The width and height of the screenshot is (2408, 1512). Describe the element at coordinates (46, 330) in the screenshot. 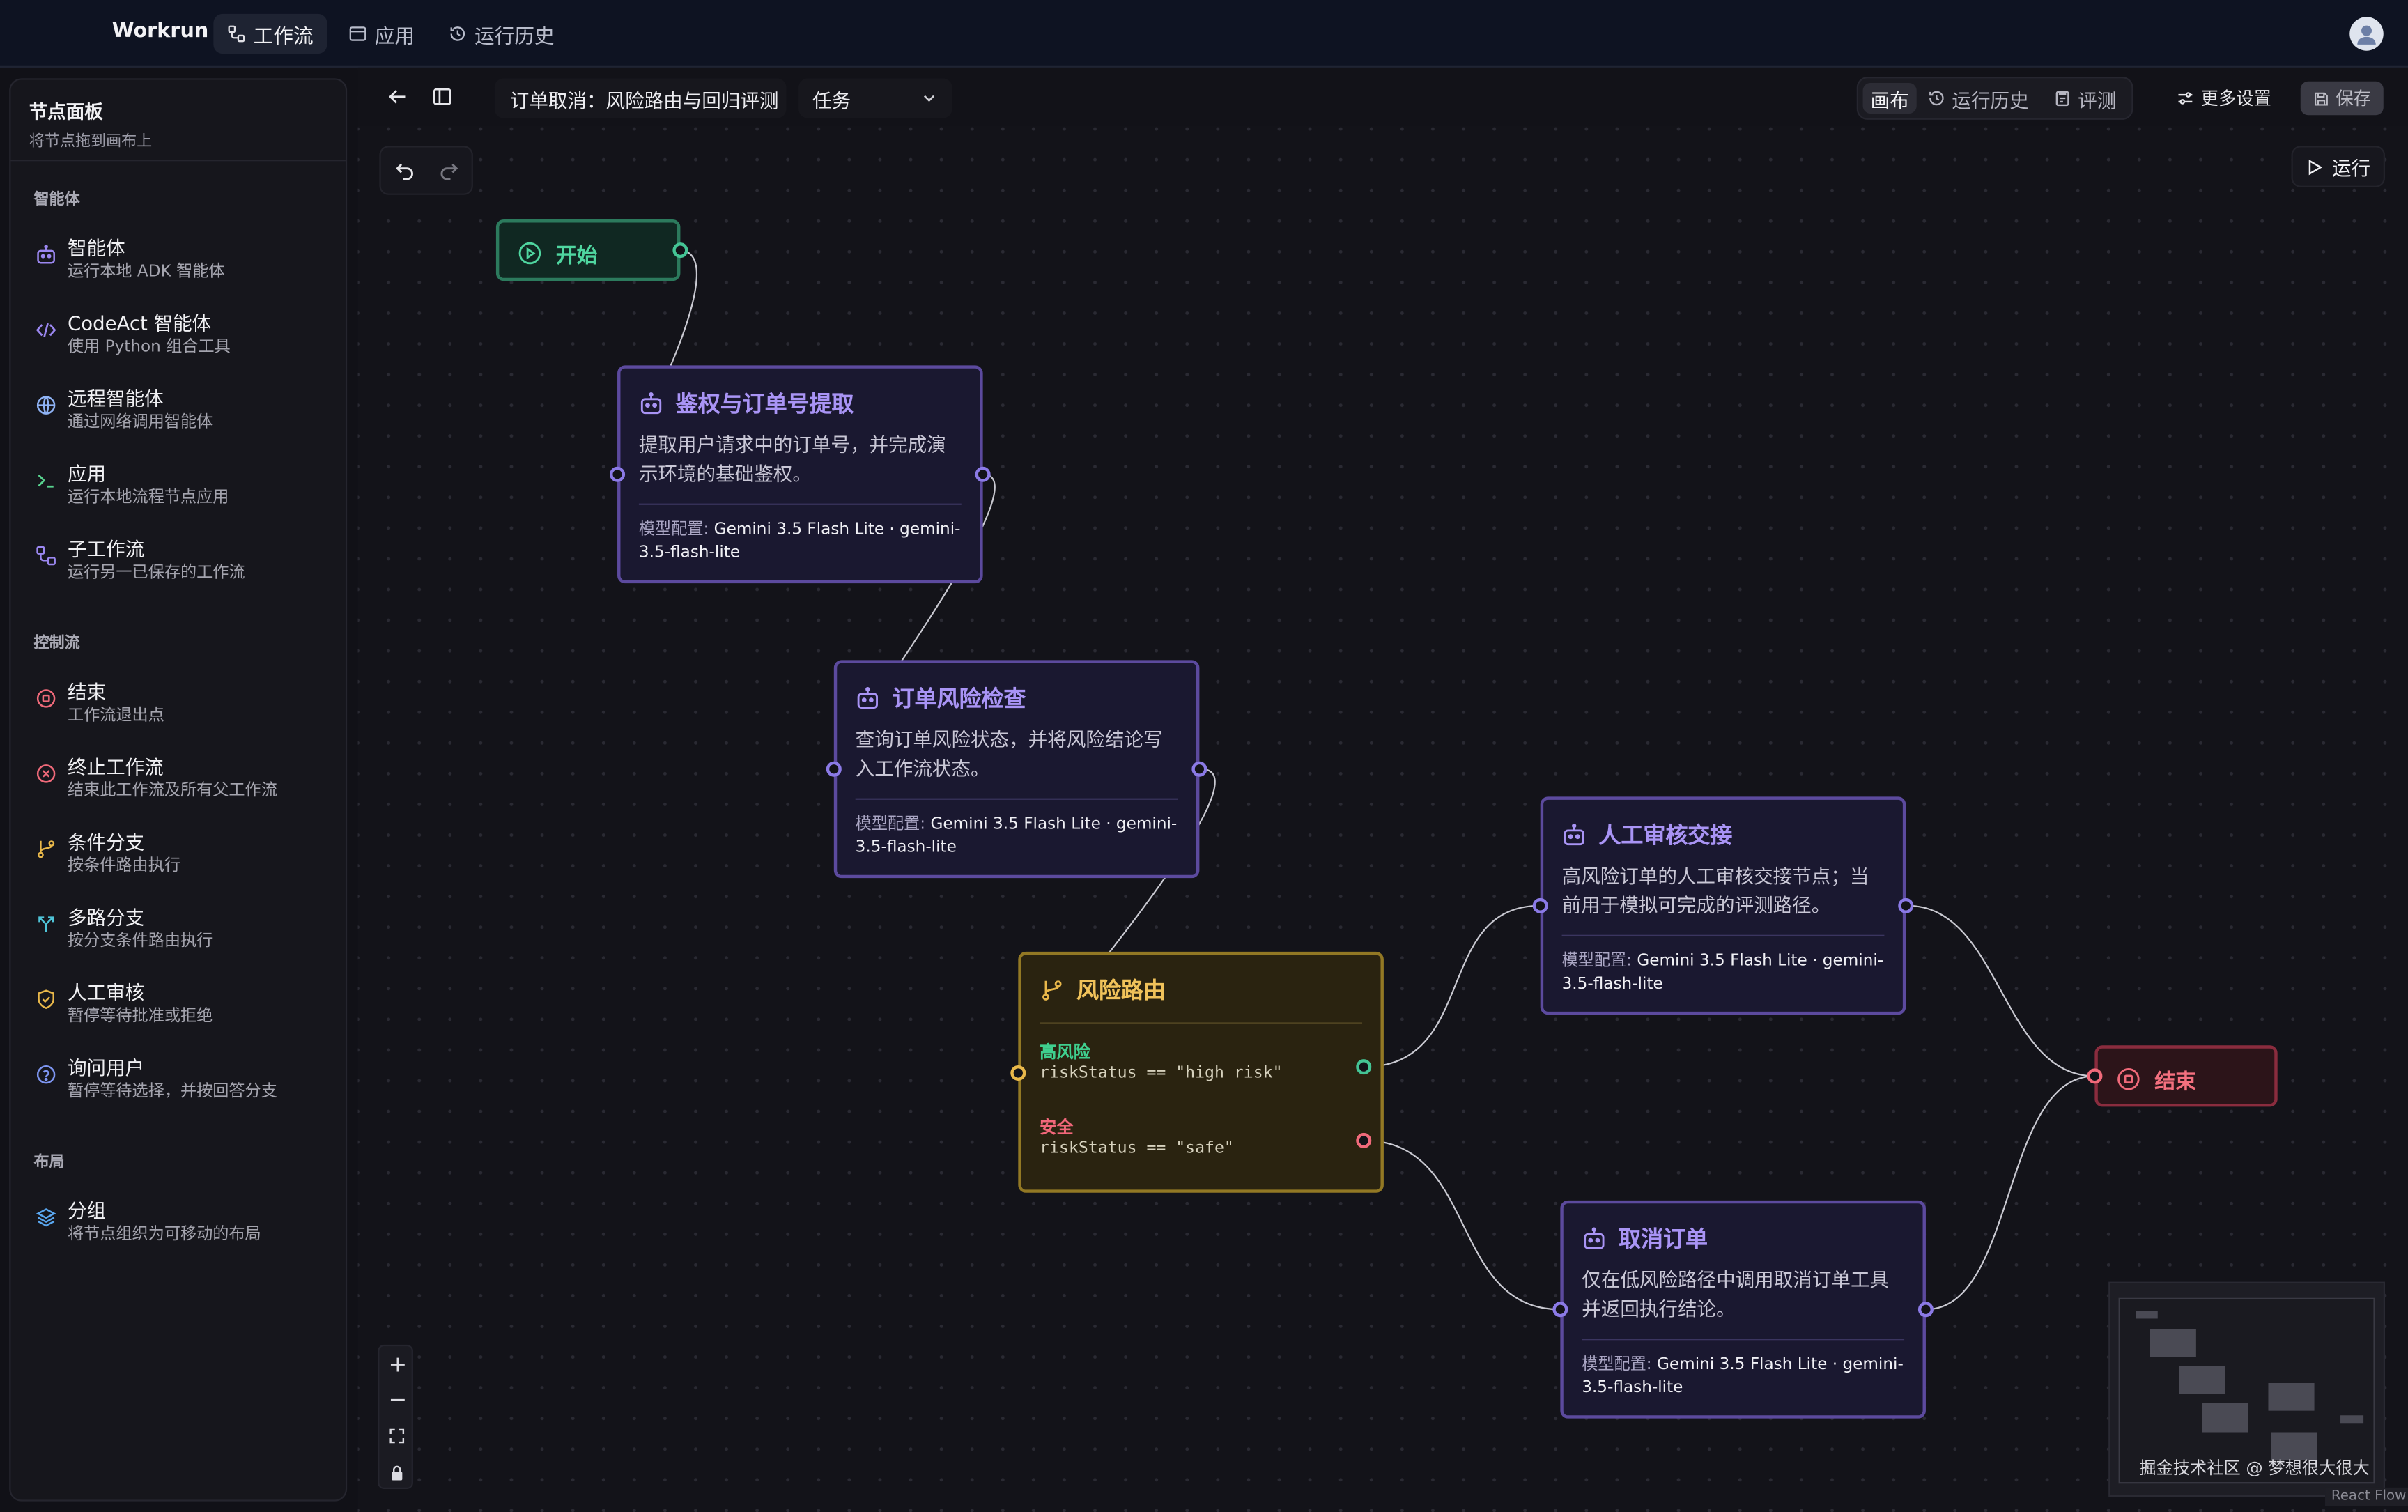

I see `code-icon` at that location.